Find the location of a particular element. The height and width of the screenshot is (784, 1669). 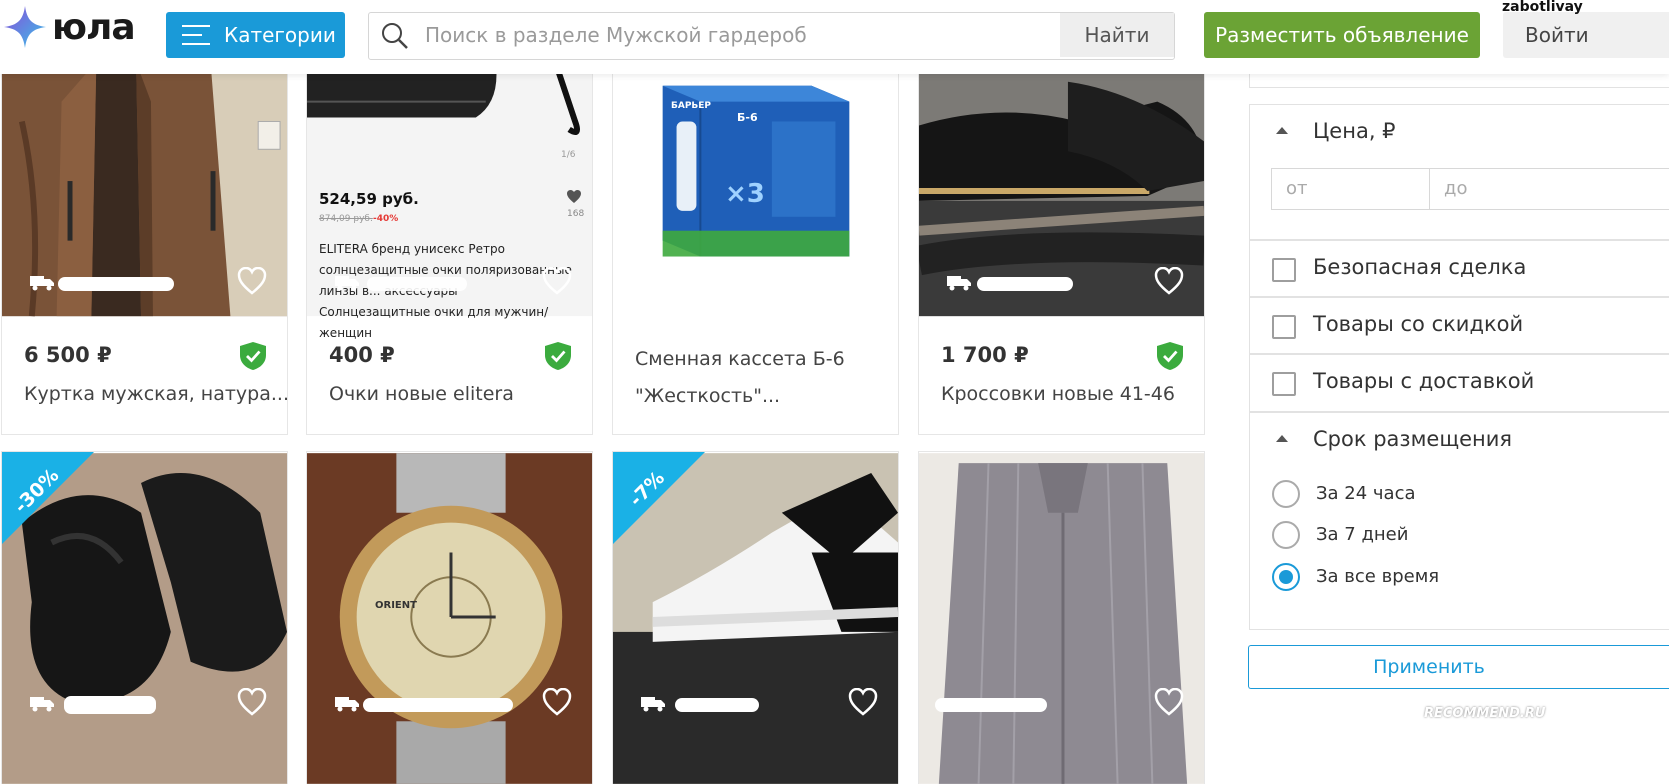

box-count: ×3 is located at coordinates (745, 194).